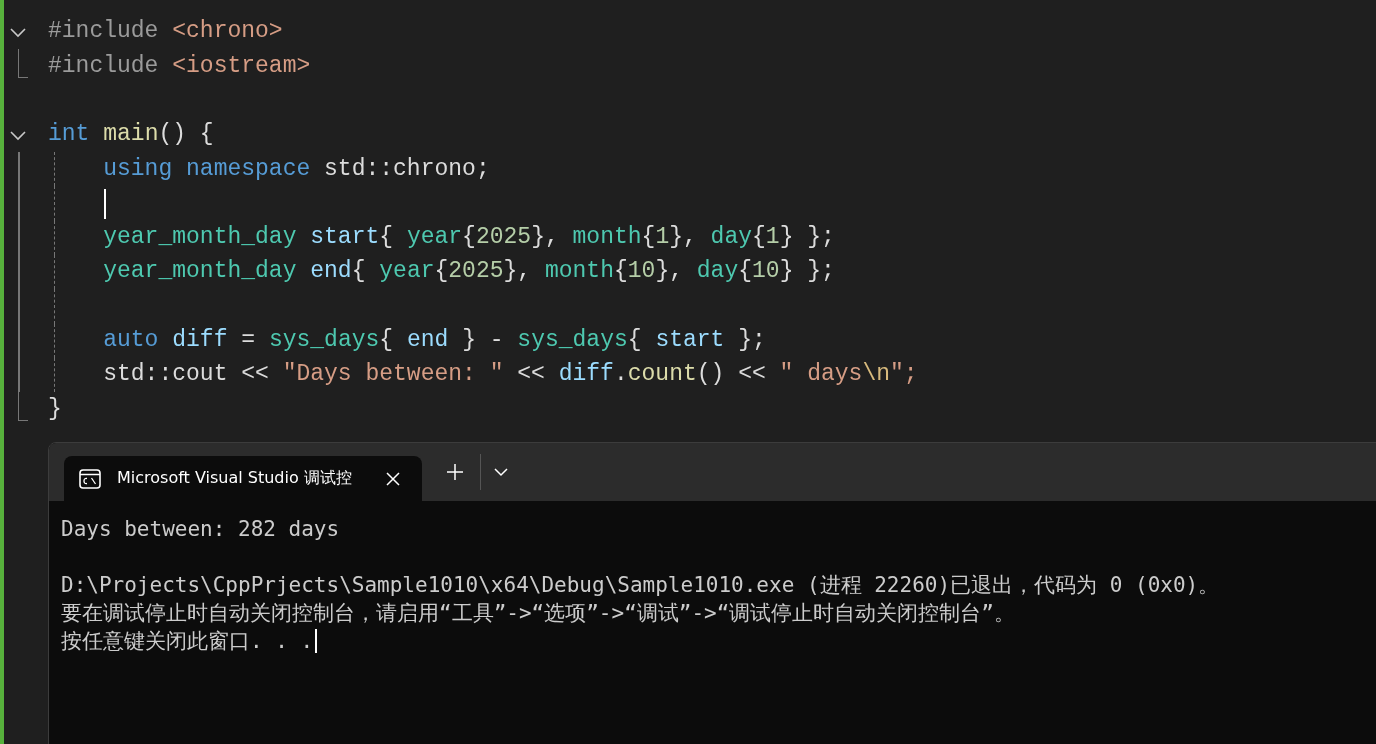  I want to click on new-tab-icon, so click(455, 472).